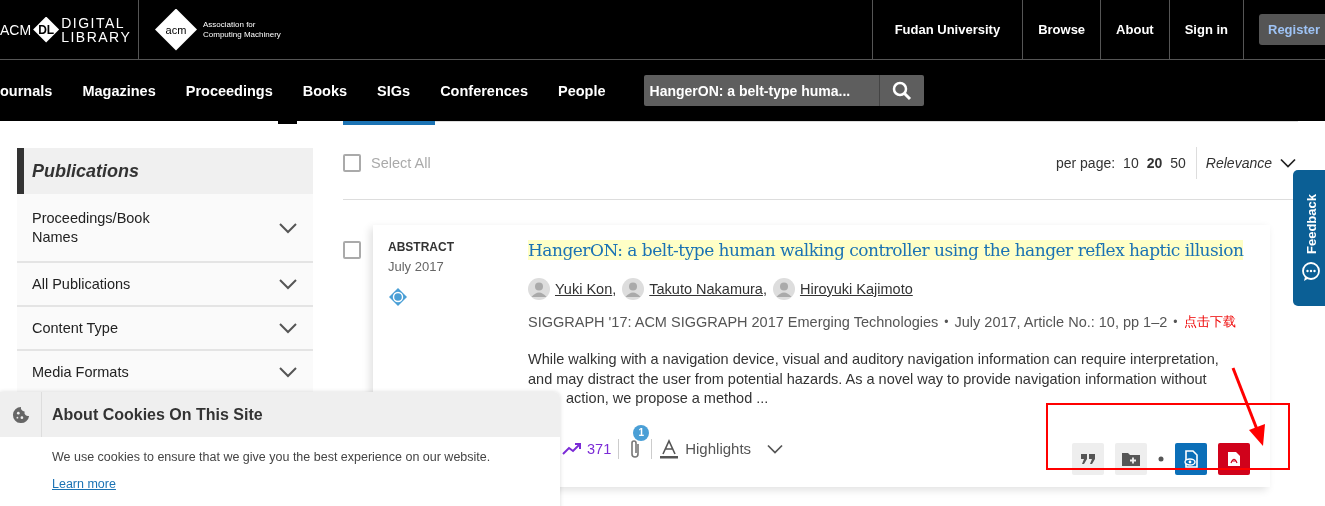 Image resolution: width=1325 pixels, height=506 pixels. Describe the element at coordinates (1247, 162) in the screenshot. I see `sort-dropdown: Relevance` at that location.